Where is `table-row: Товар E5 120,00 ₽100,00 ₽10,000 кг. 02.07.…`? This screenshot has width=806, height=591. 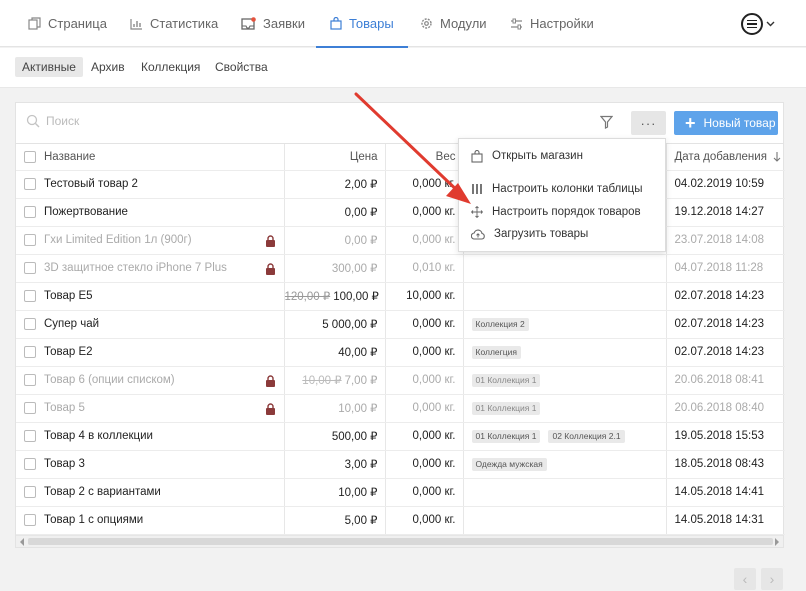 table-row: Товар E5 120,00 ₽100,00 ₽10,000 кг. 02.07.… is located at coordinates (400, 296).